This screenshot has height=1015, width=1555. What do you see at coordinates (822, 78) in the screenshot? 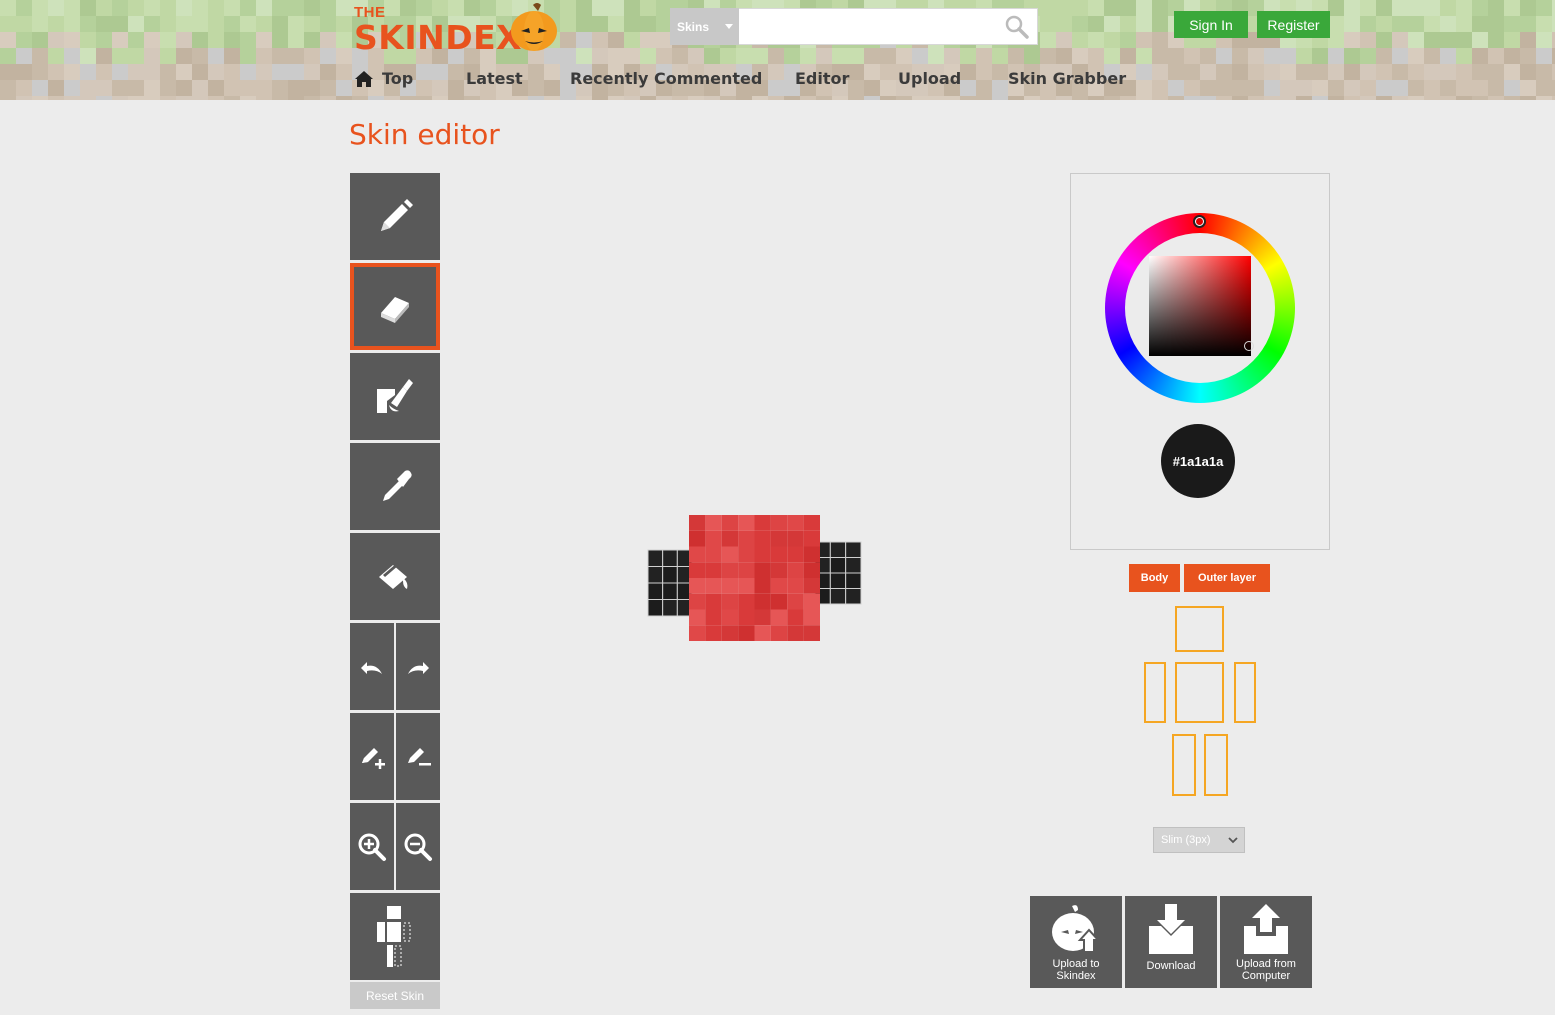
I see `nav-editor: Editor` at bounding box center [822, 78].